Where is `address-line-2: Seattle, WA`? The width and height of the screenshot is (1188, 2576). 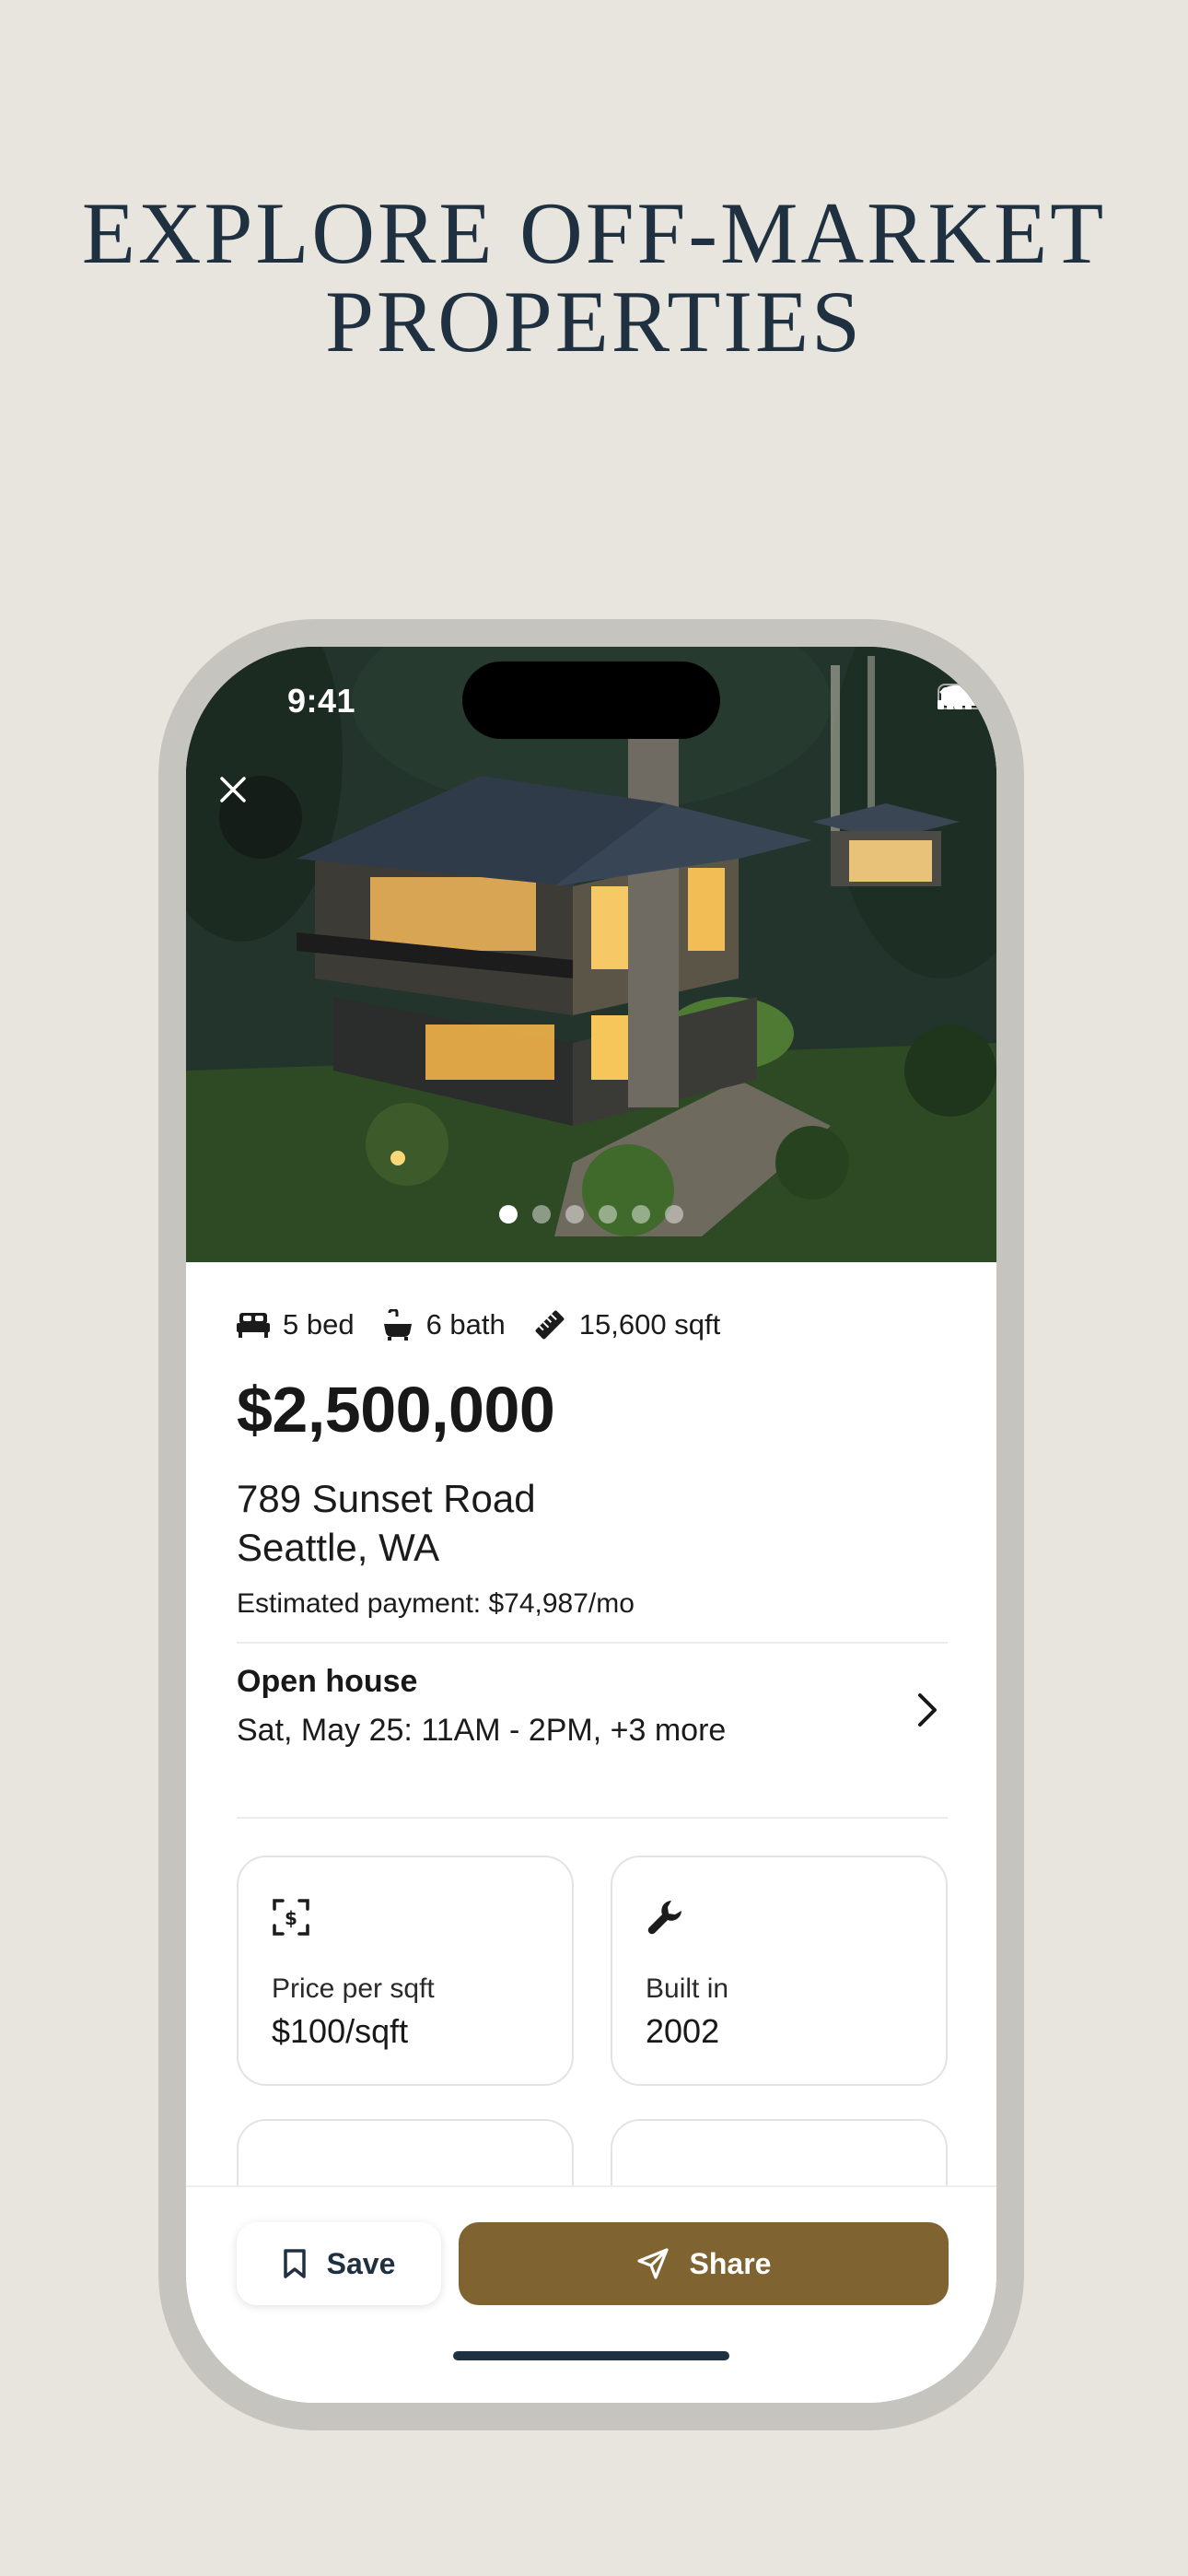 address-line-2: Seattle, WA is located at coordinates (338, 1547).